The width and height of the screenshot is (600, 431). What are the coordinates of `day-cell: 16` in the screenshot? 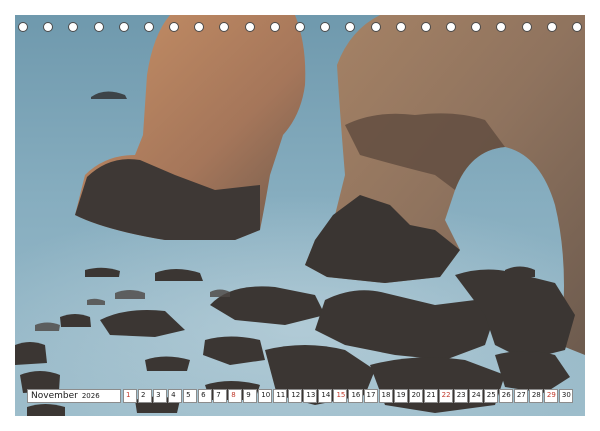 It's located at (355, 396).